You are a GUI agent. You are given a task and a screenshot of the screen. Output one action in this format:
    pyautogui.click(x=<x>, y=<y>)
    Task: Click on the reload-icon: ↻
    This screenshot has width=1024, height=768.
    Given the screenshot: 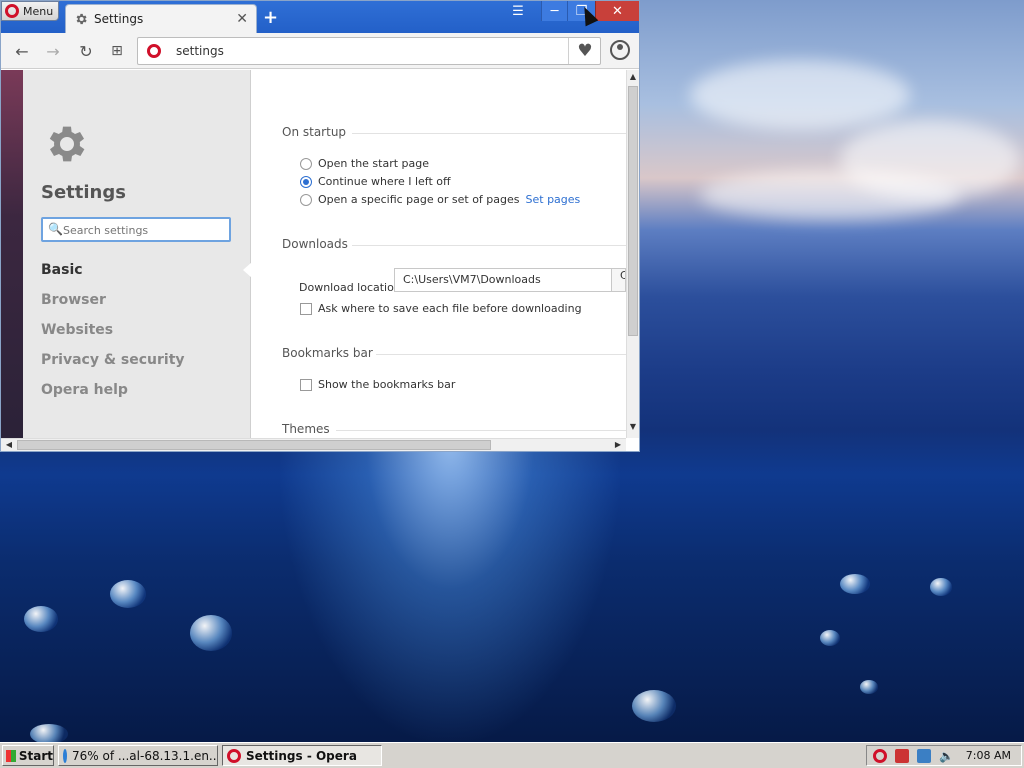 What is the action you would take?
    pyautogui.click(x=86, y=51)
    